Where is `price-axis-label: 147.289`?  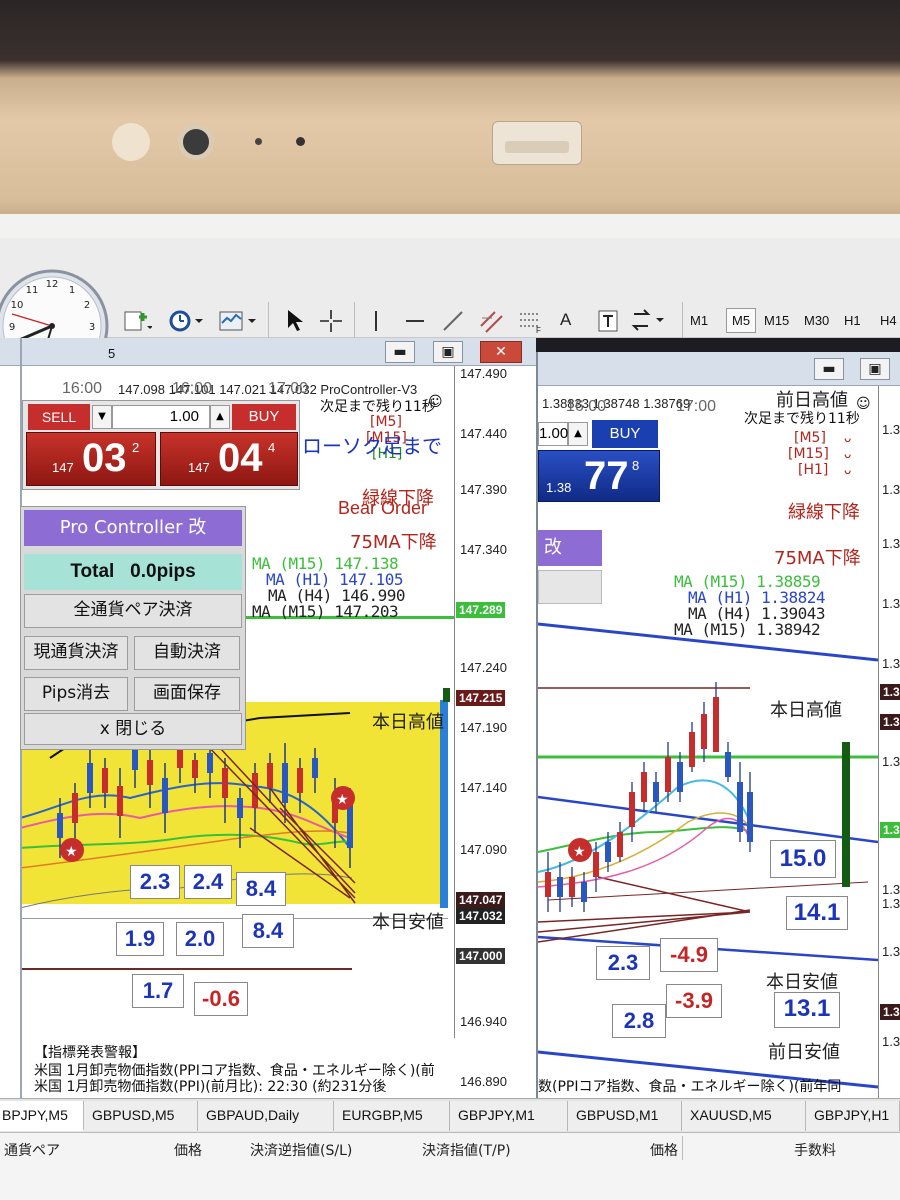 price-axis-label: 147.289 is located at coordinates (481, 610).